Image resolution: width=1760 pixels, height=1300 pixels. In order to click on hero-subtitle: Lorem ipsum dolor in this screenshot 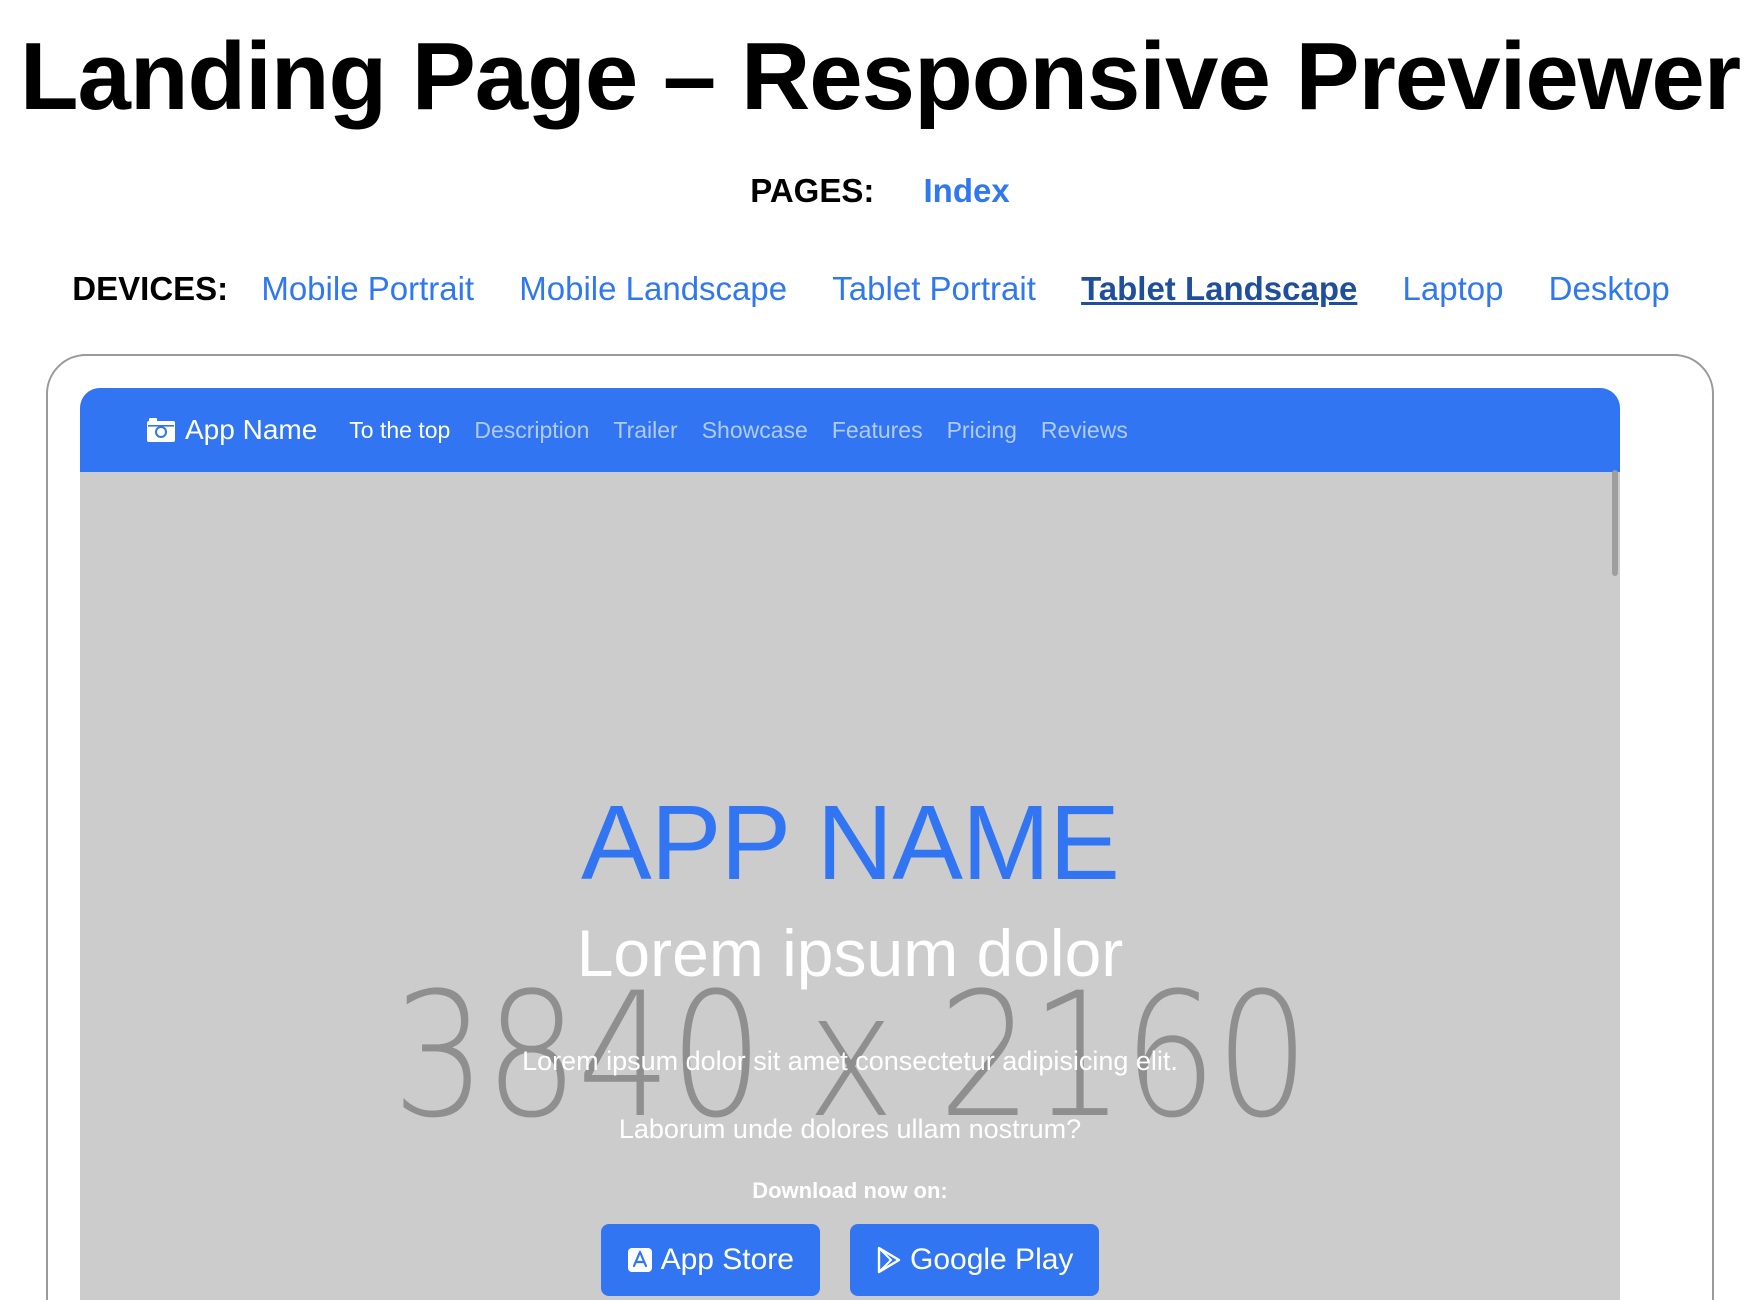, I will do `click(850, 953)`.